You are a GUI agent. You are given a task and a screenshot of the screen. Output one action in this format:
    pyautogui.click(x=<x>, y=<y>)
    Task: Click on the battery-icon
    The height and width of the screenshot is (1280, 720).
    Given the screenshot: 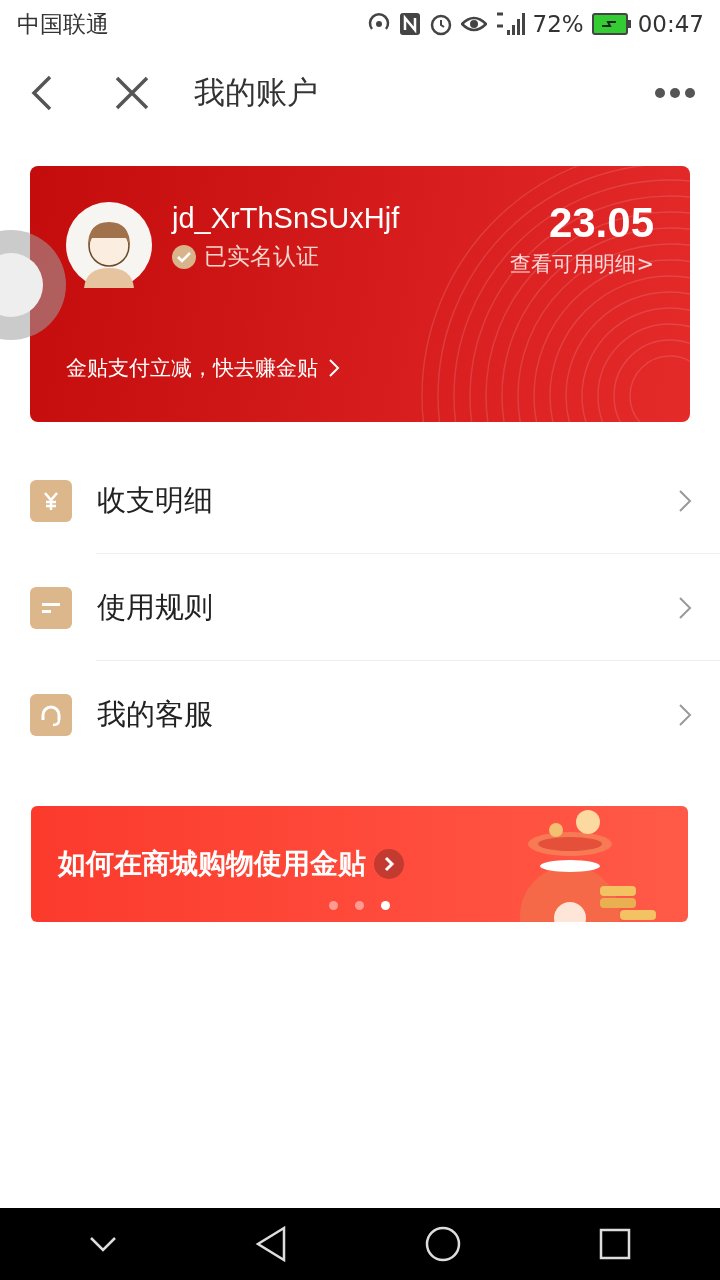 What is the action you would take?
    pyautogui.click(x=611, y=24)
    